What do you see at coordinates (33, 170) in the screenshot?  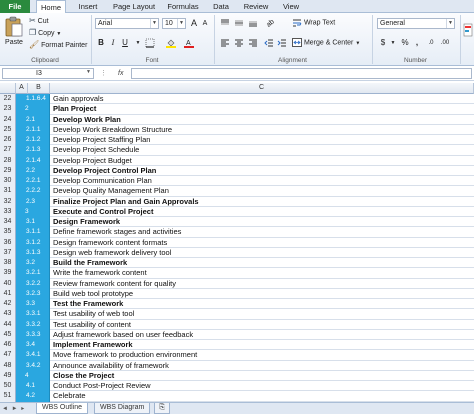 I see `wbs-code-cell: 2.2` at bounding box center [33, 170].